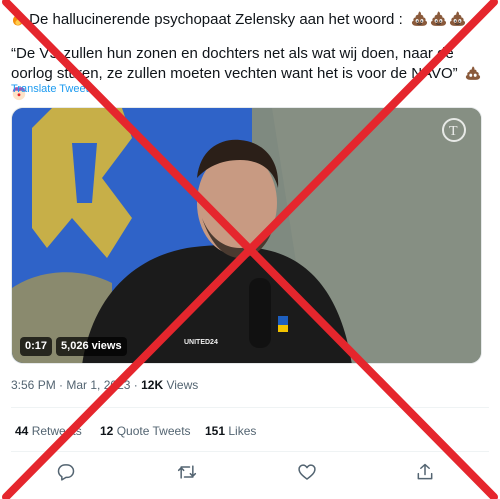 The height and width of the screenshot is (499, 500). What do you see at coordinates (153, 431) in the screenshot?
I see `quotes-label: Quote Tweets` at bounding box center [153, 431].